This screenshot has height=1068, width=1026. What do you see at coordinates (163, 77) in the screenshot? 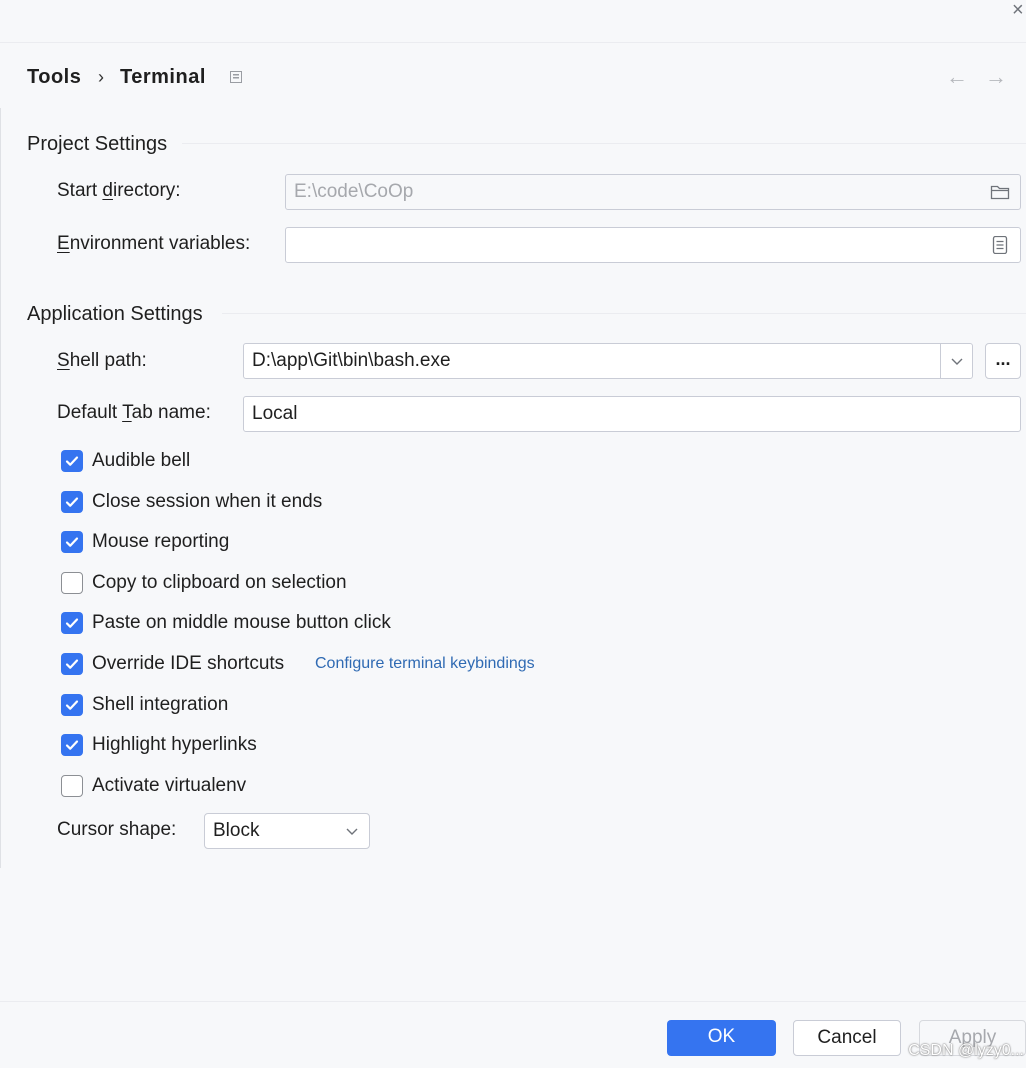
I see `breadcrumb-terminal: Terminal` at bounding box center [163, 77].